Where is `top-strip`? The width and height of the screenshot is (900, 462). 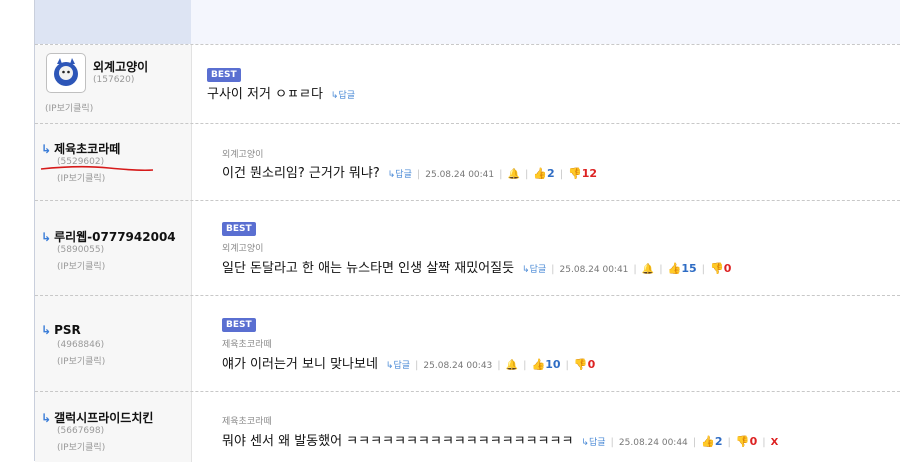 top-strip is located at coordinates (450, 22).